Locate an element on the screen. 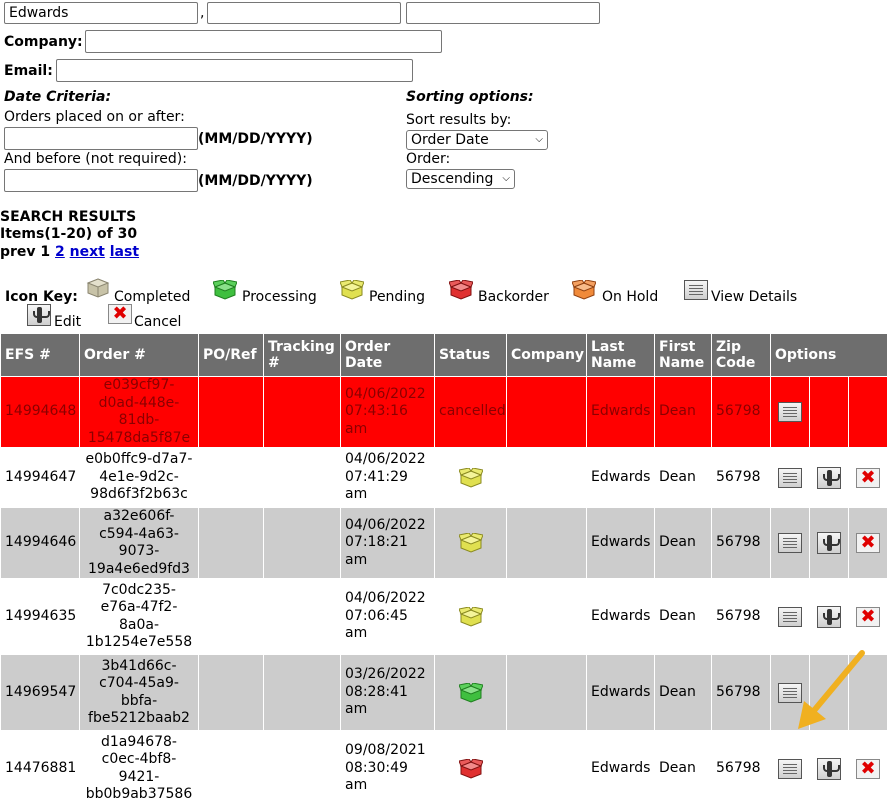 The height and width of the screenshot is (807, 895). order-select: Descending ⌵ is located at coordinates (460, 179).